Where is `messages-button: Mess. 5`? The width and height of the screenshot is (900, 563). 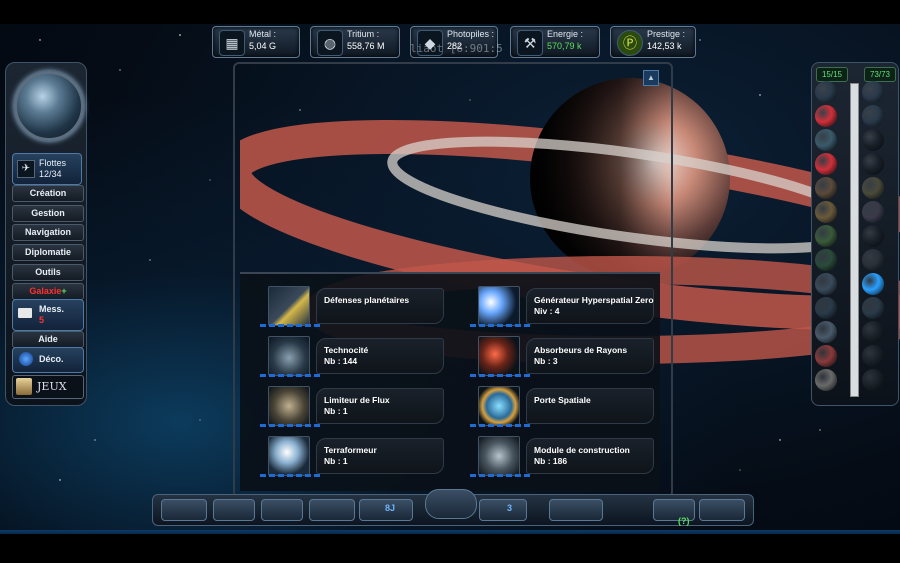 messages-button: Mess. 5 is located at coordinates (48, 315).